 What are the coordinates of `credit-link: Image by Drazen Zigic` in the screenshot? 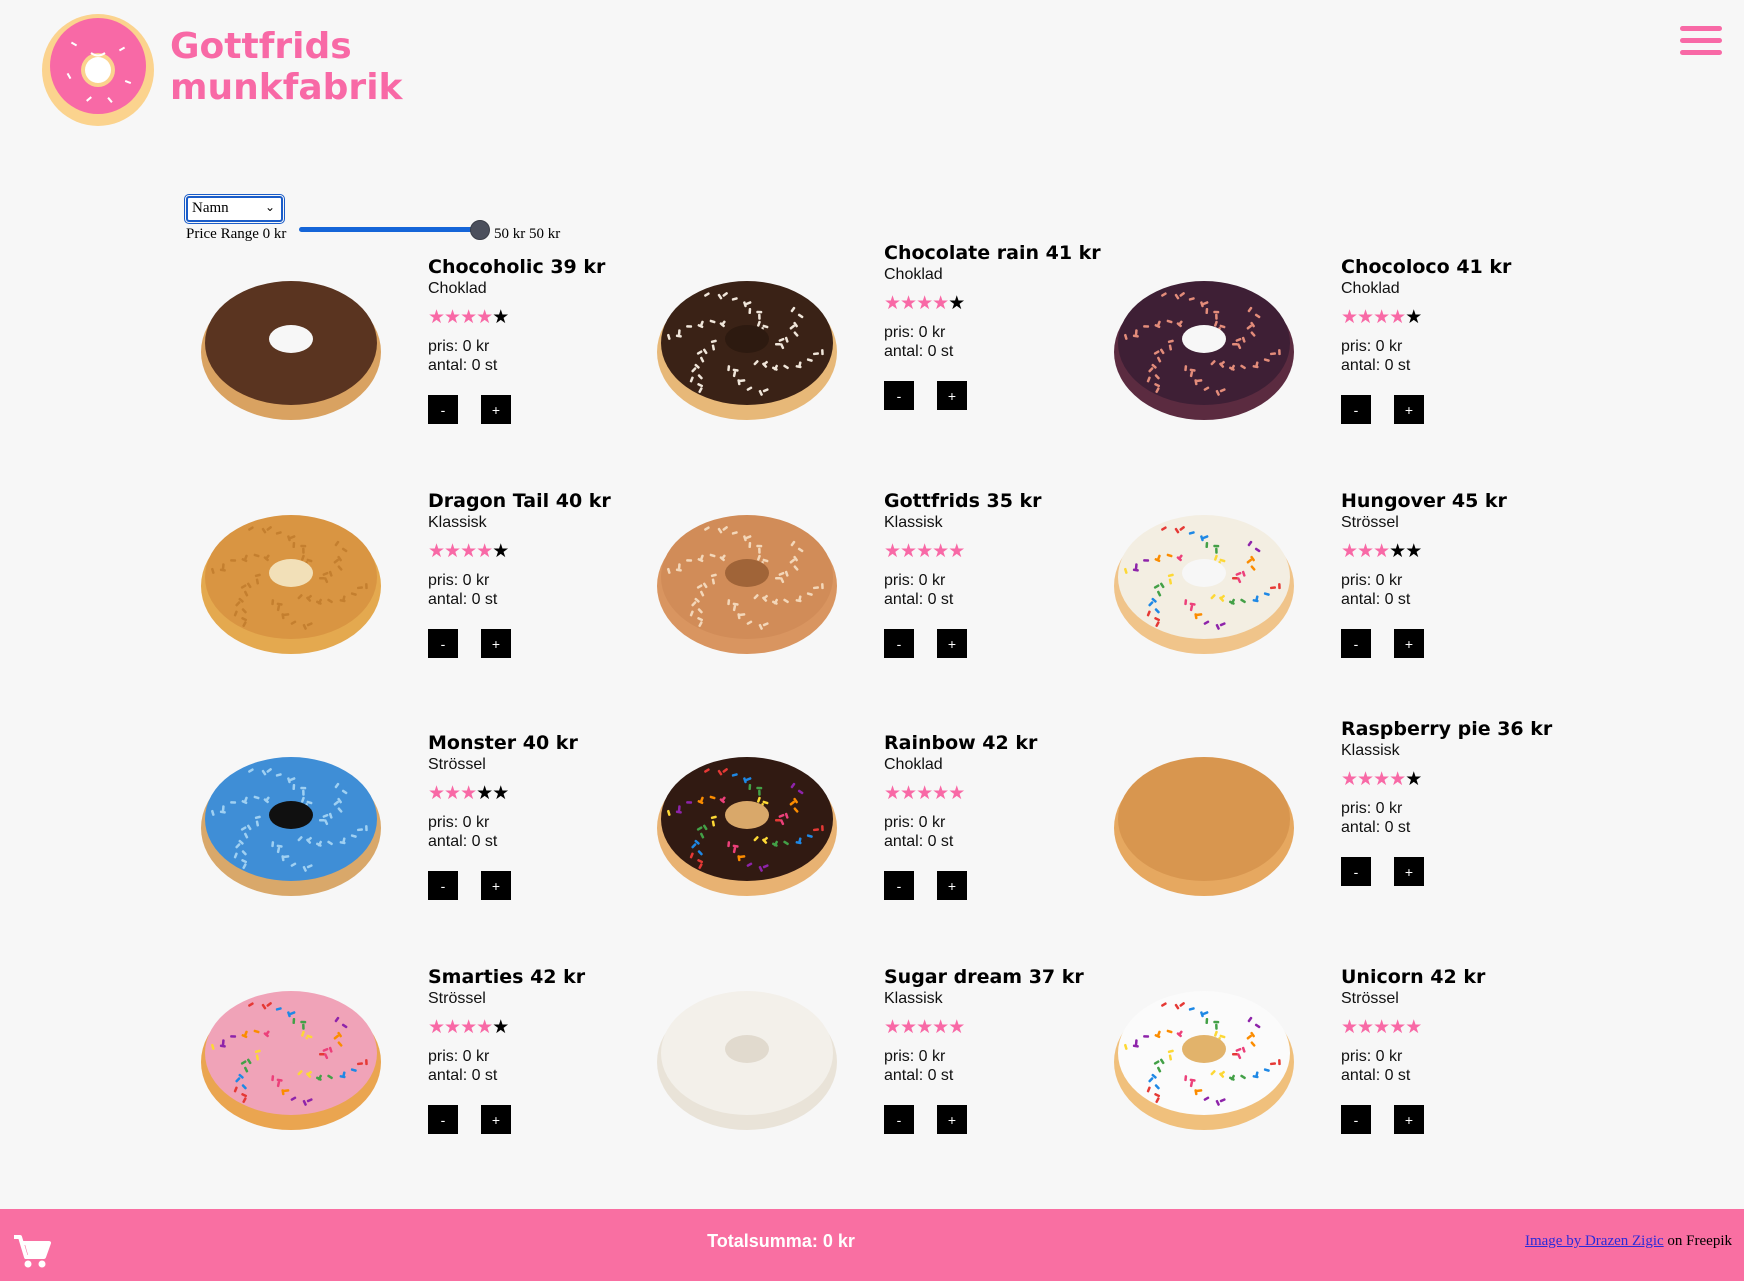 It's located at (1594, 1241).